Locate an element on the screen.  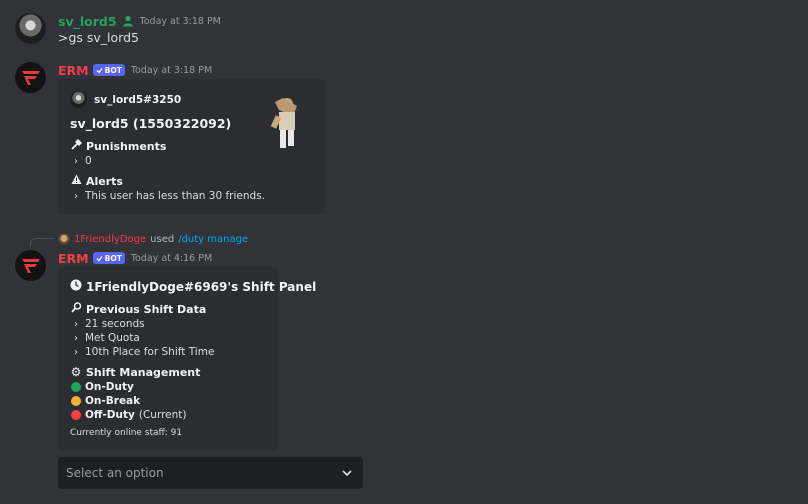
reply-username: 1FriendlyDoge is located at coordinates (110, 239).